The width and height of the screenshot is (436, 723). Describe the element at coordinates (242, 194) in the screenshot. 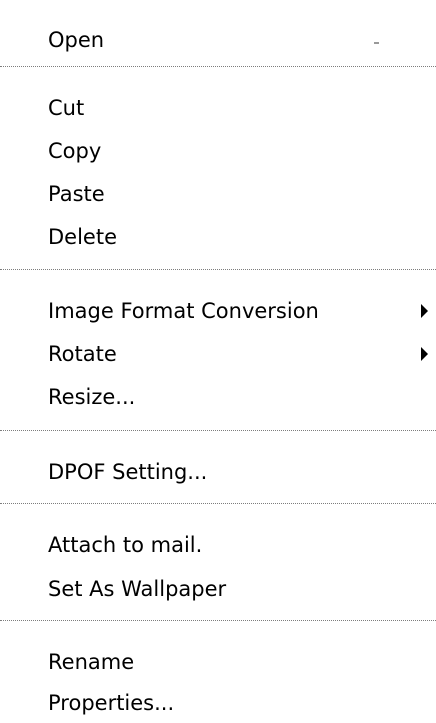

I see `menu-item-paste: Paste` at that location.